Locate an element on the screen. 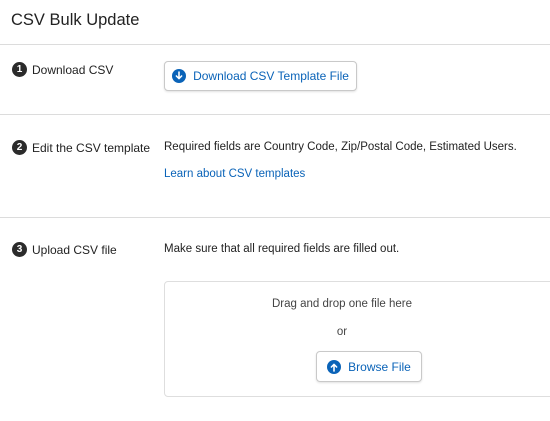 Image resolution: width=550 pixels, height=421 pixels. upload-arrow-icon is located at coordinates (334, 366).